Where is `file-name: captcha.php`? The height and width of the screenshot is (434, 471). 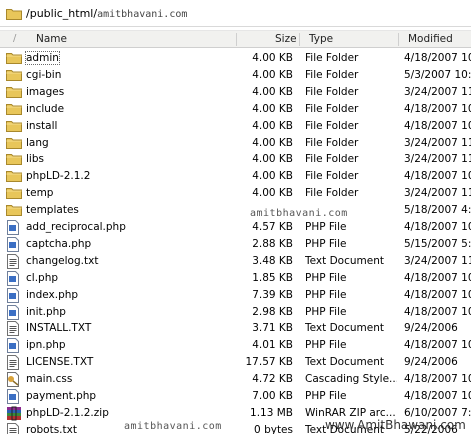 file-name: captcha.php is located at coordinates (59, 243).